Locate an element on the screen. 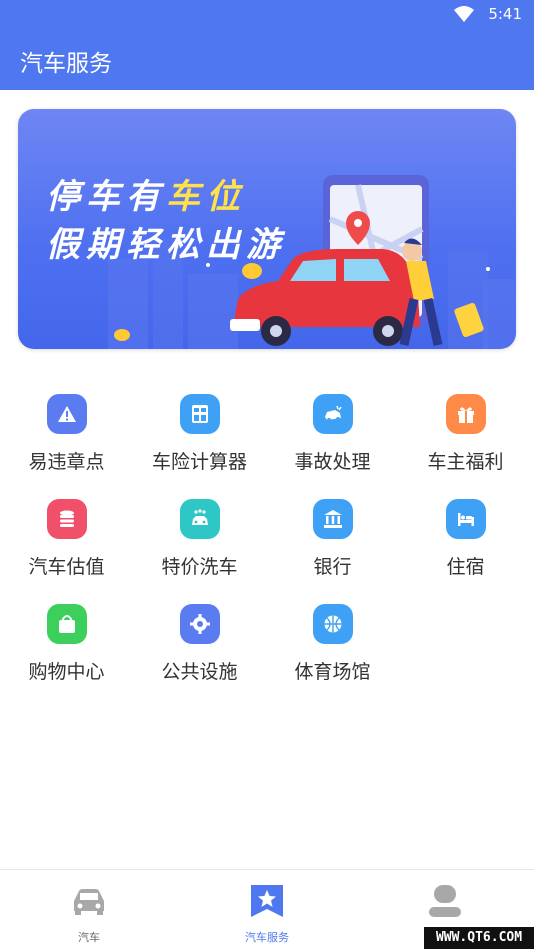  wifi-icon is located at coordinates (464, 16).